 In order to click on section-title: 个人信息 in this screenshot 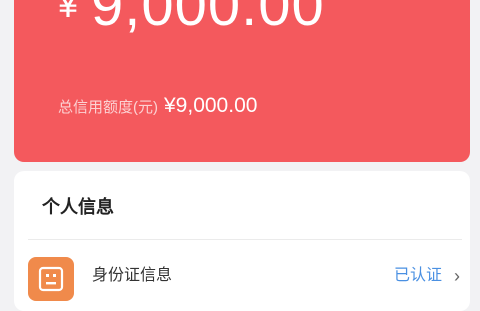, I will do `click(78, 207)`.